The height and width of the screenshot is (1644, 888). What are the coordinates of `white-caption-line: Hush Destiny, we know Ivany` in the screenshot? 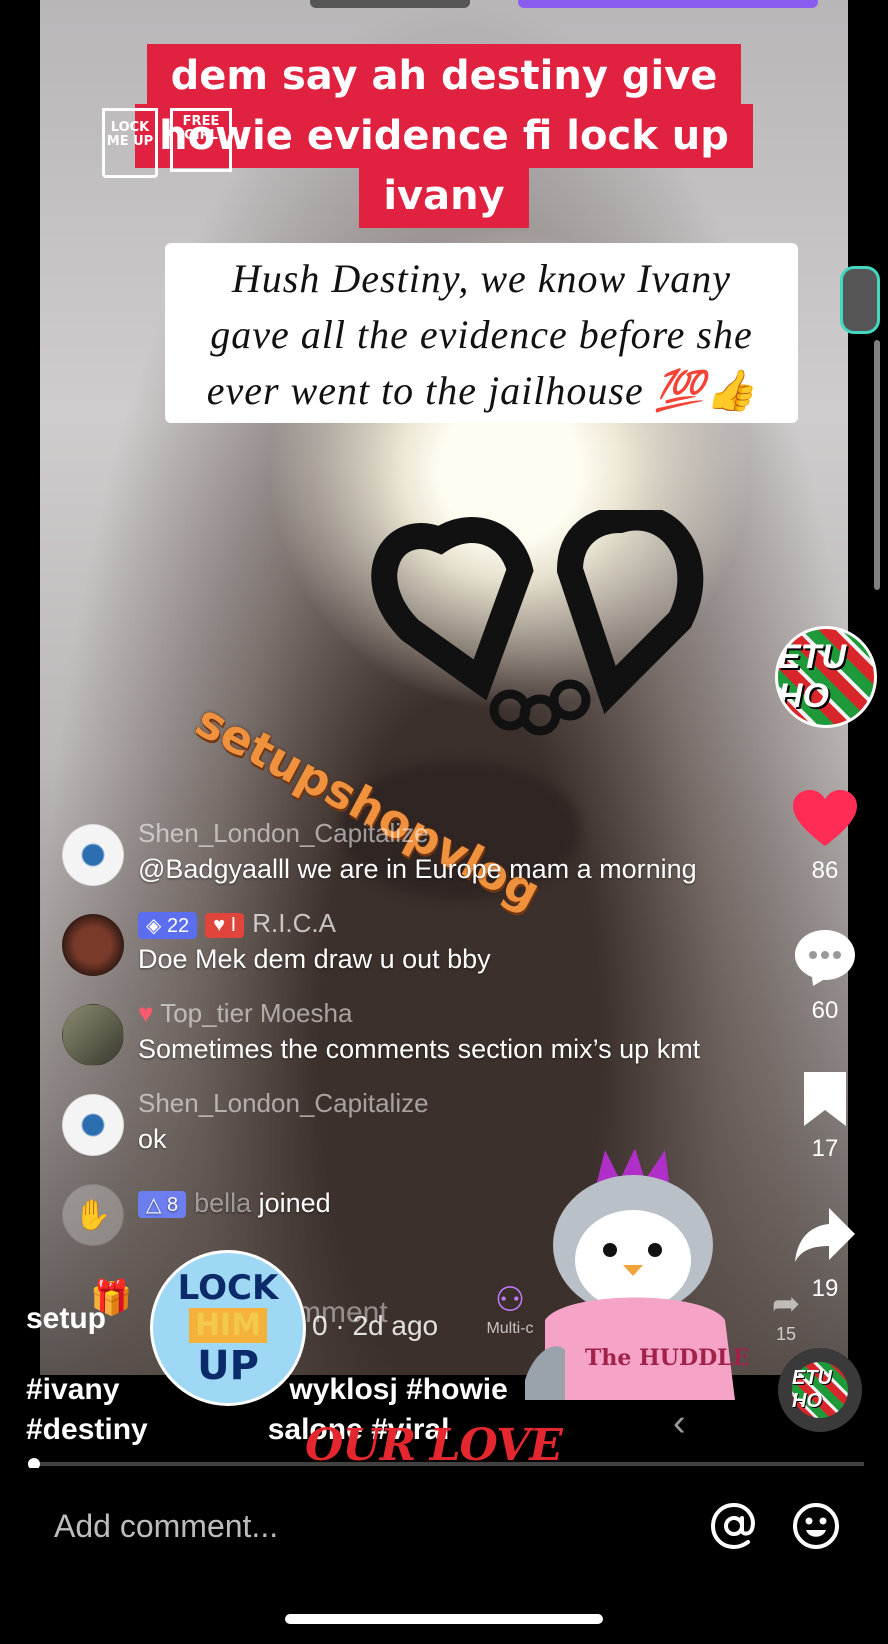 It's located at (481, 278).